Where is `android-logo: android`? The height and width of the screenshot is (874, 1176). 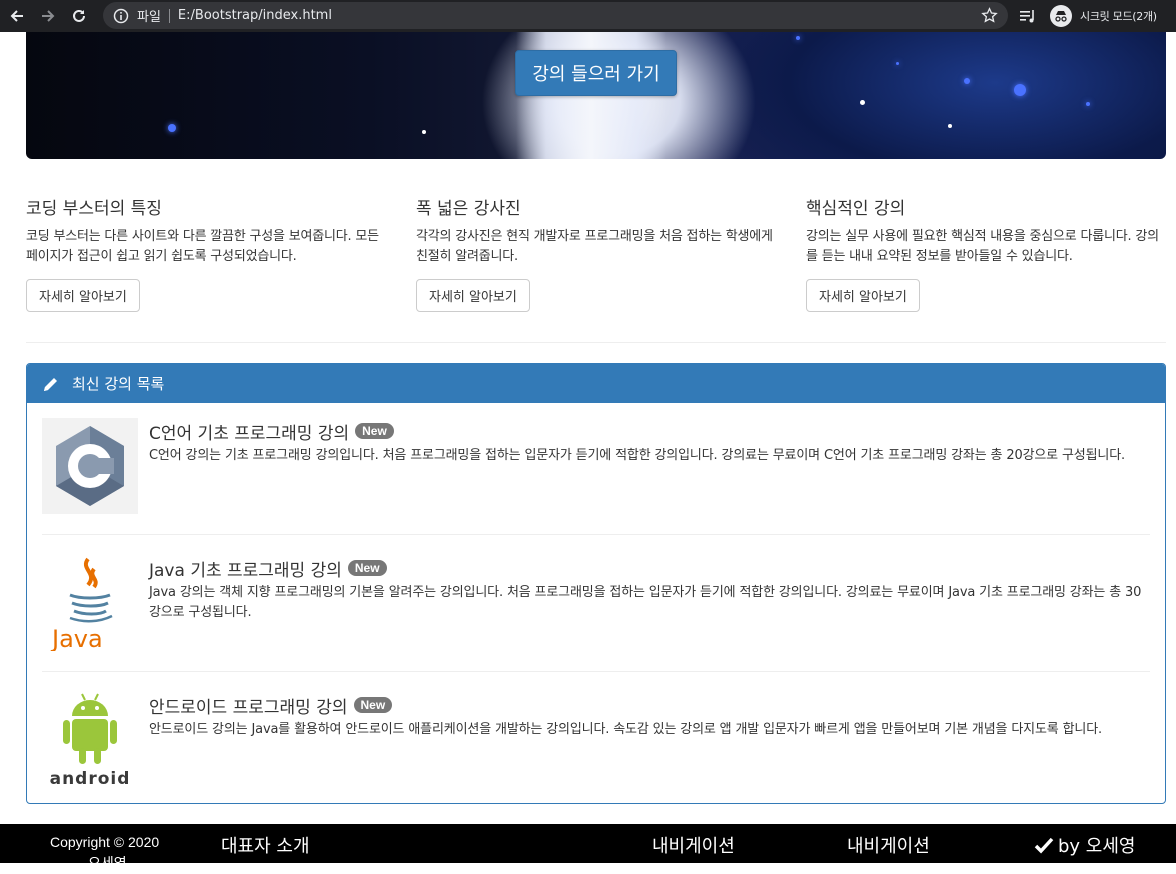
android-logo: android is located at coordinates (90, 740).